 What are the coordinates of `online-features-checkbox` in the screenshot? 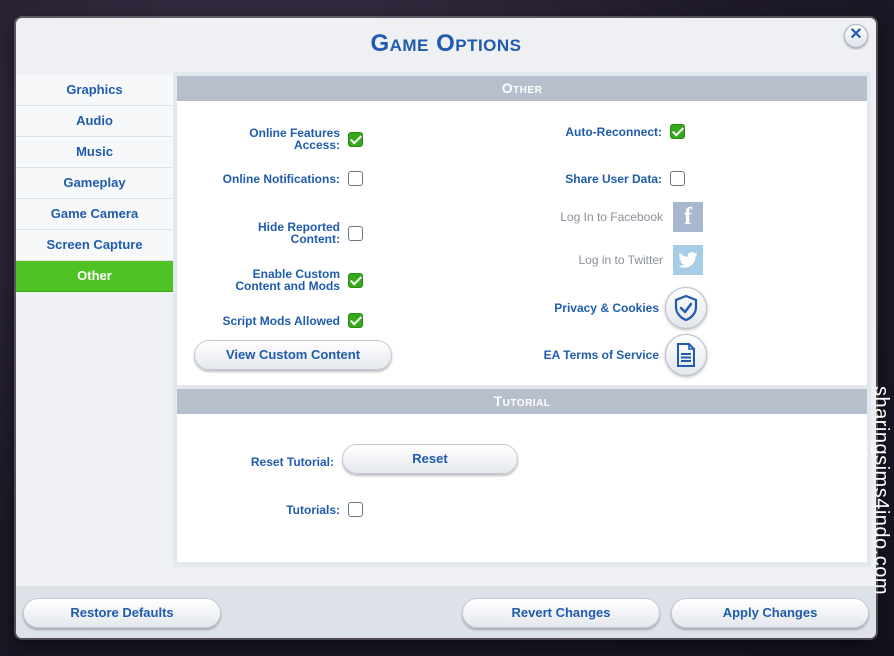 It's located at (355, 139).